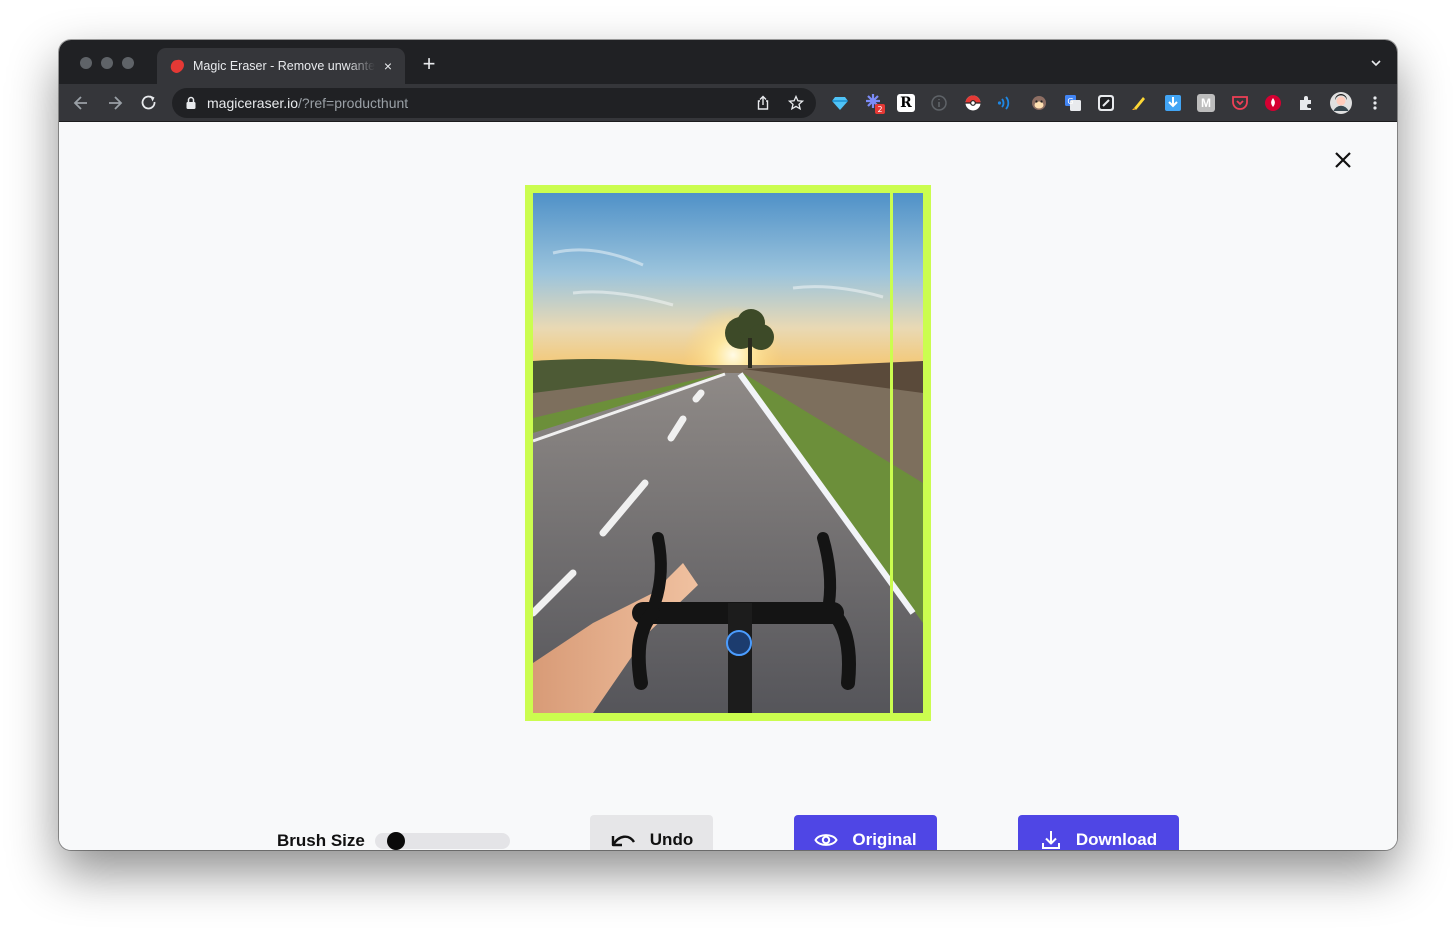 This screenshot has width=1456, height=928. Describe the element at coordinates (429, 64) in the screenshot. I see `new-tab-button: +` at that location.